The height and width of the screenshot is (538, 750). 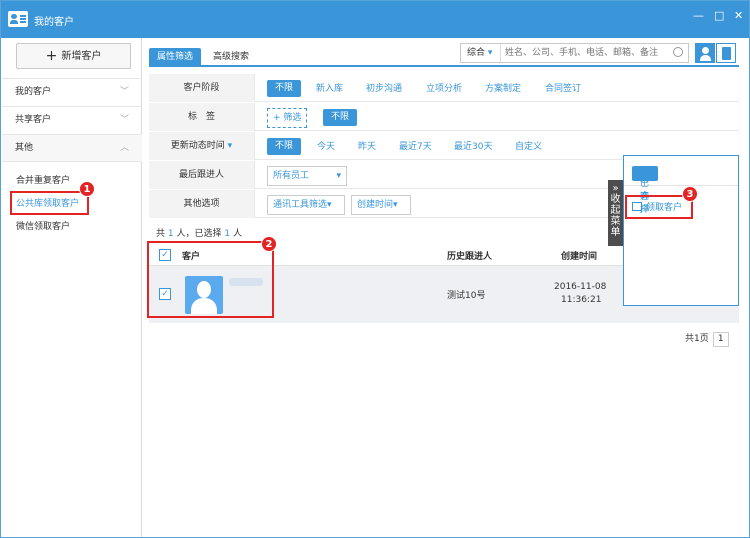 What do you see at coordinates (202, 117) in the screenshot?
I see `filter-label: 标 签` at bounding box center [202, 117].